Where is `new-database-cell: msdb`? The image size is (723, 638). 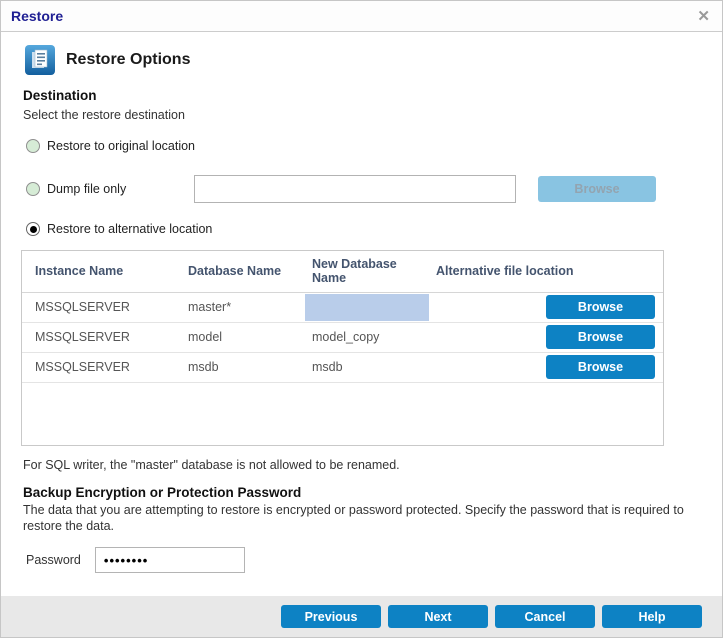
new-database-cell: msdb is located at coordinates (361, 367).